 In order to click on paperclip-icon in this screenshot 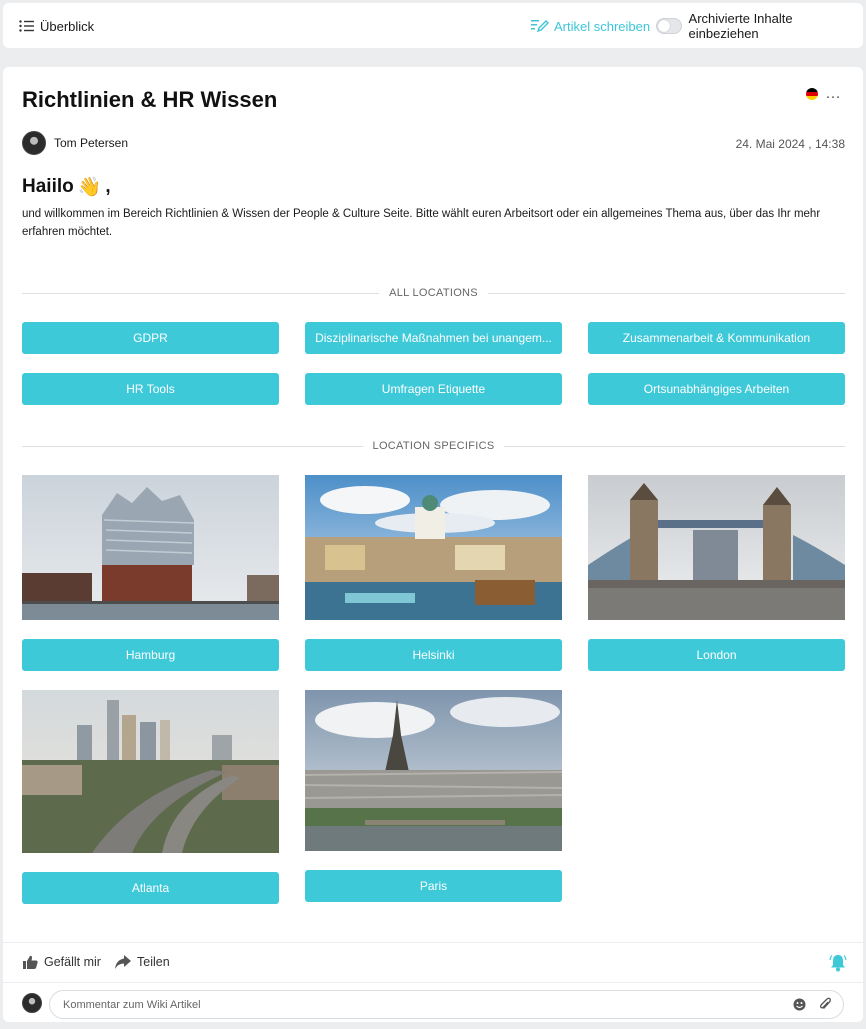, I will do `click(825, 1004)`.